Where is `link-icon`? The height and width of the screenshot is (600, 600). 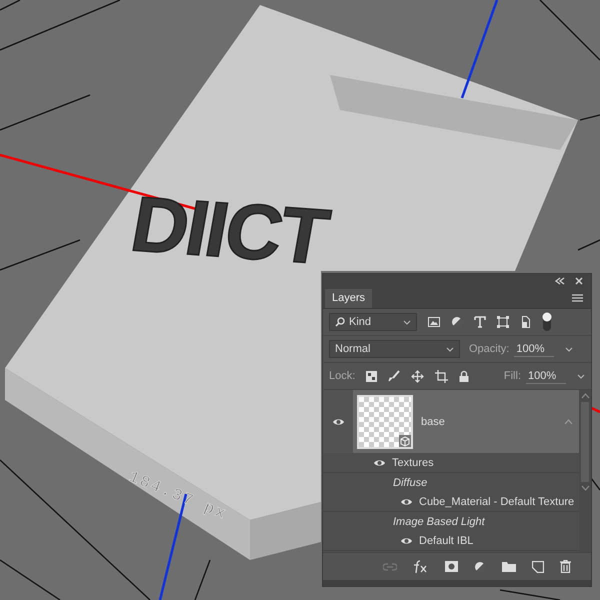 link-icon is located at coordinates (390, 566).